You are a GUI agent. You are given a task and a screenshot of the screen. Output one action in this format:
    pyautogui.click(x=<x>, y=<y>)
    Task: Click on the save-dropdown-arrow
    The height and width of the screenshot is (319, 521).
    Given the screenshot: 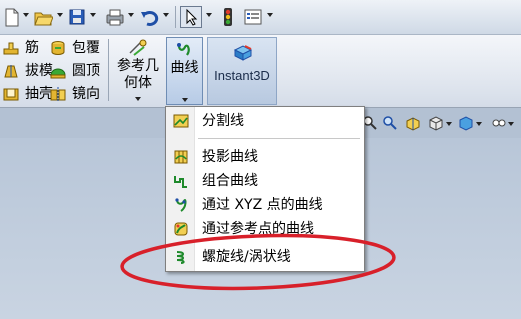 What is the action you would take?
    pyautogui.click(x=93, y=15)
    